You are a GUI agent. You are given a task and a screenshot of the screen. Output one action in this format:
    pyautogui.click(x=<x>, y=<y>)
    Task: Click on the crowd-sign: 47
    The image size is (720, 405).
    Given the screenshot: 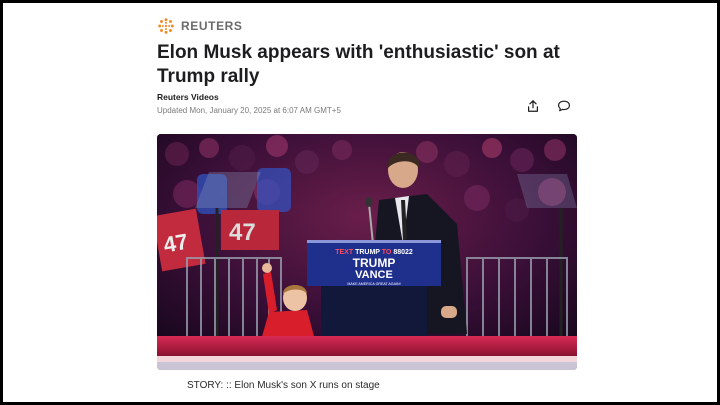 What is the action you would take?
    pyautogui.click(x=250, y=230)
    